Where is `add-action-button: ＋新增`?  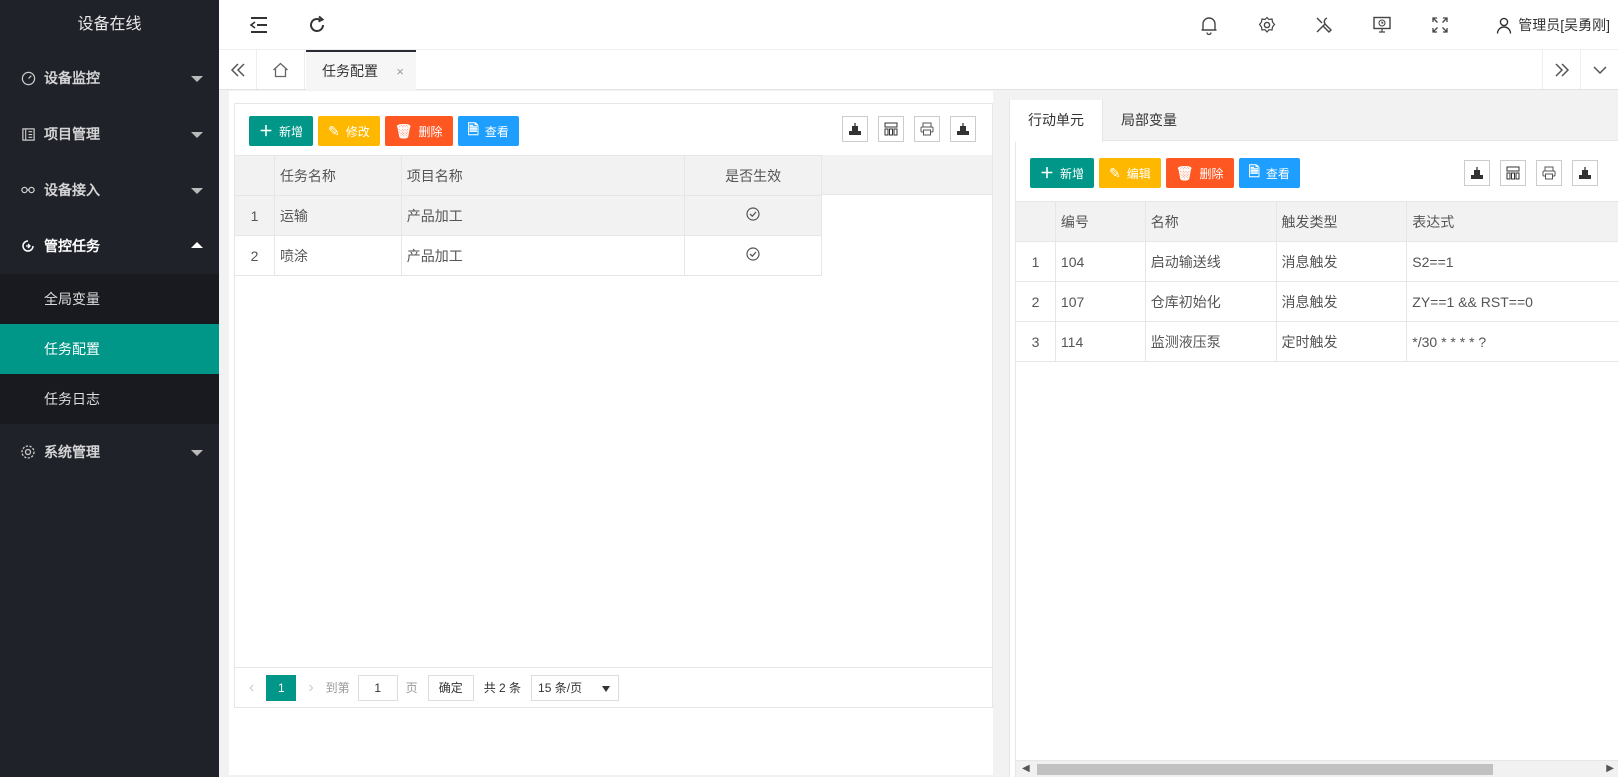 add-action-button: ＋新增 is located at coordinates (1062, 173).